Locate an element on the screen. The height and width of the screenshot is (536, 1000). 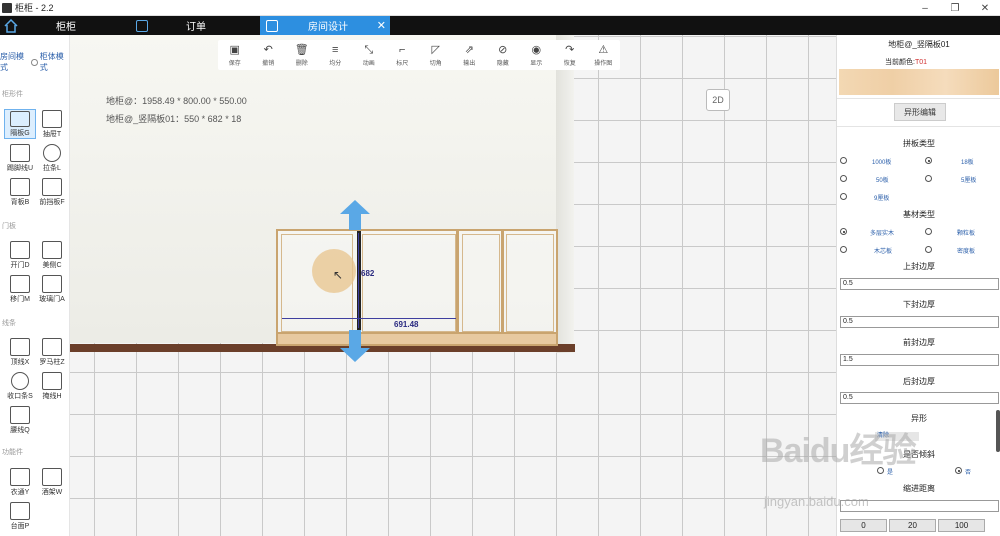
edge-strip-icon is located at coordinates (20, 381).